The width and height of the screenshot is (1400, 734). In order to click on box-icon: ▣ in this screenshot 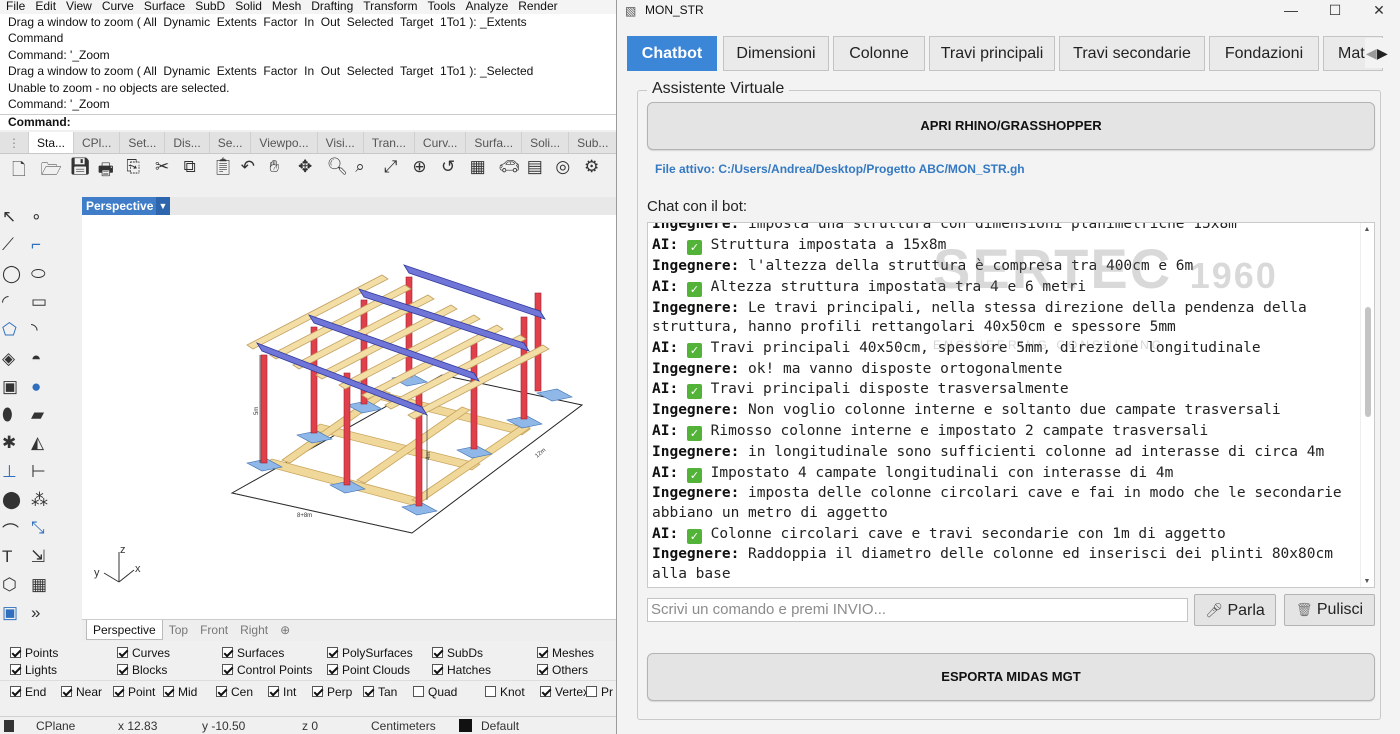, I will do `click(13, 388)`.